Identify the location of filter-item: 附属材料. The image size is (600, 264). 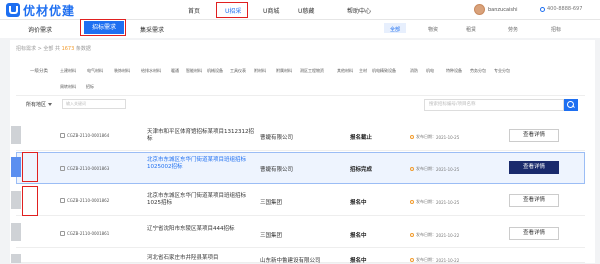
(284, 71).